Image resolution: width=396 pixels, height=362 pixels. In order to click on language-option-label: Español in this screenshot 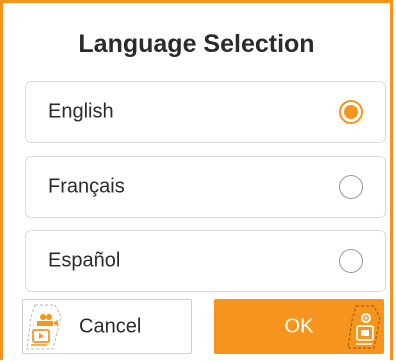, I will do `click(84, 260)`.